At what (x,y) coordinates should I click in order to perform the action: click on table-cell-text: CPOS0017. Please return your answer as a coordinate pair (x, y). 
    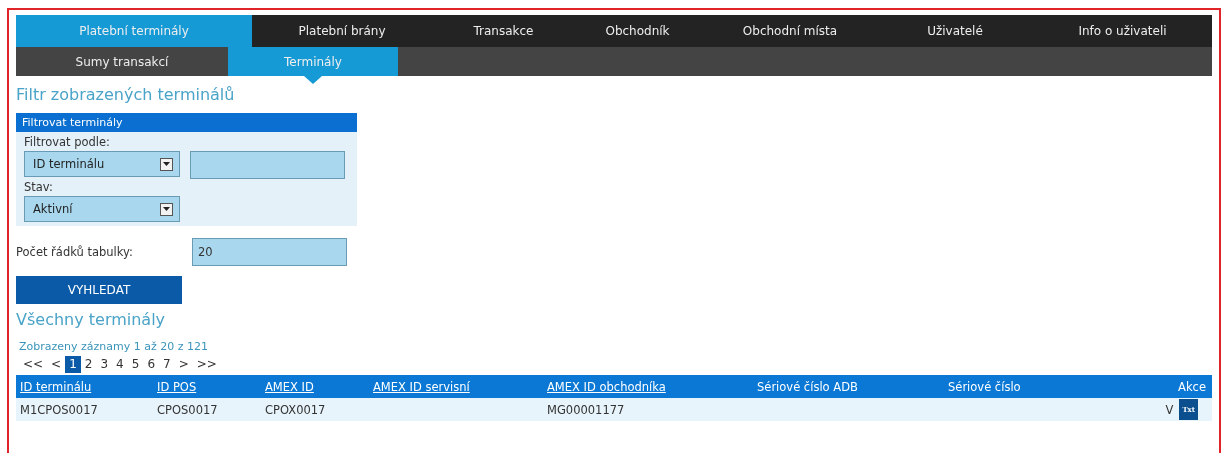
    Looking at the image, I should click on (187, 409).